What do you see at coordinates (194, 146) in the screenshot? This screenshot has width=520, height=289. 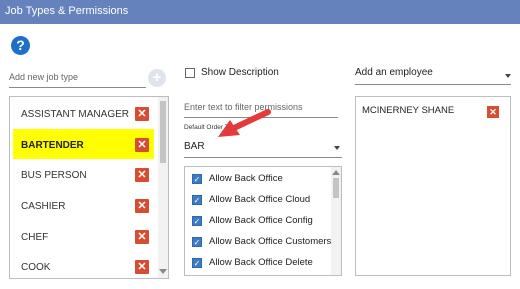 I see `default-order-type-value: BAR` at bounding box center [194, 146].